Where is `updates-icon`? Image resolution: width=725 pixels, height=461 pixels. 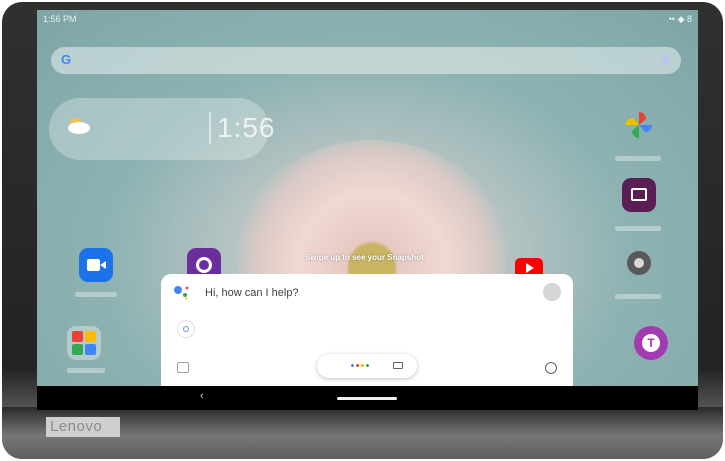 updates-icon is located at coordinates (183, 367).